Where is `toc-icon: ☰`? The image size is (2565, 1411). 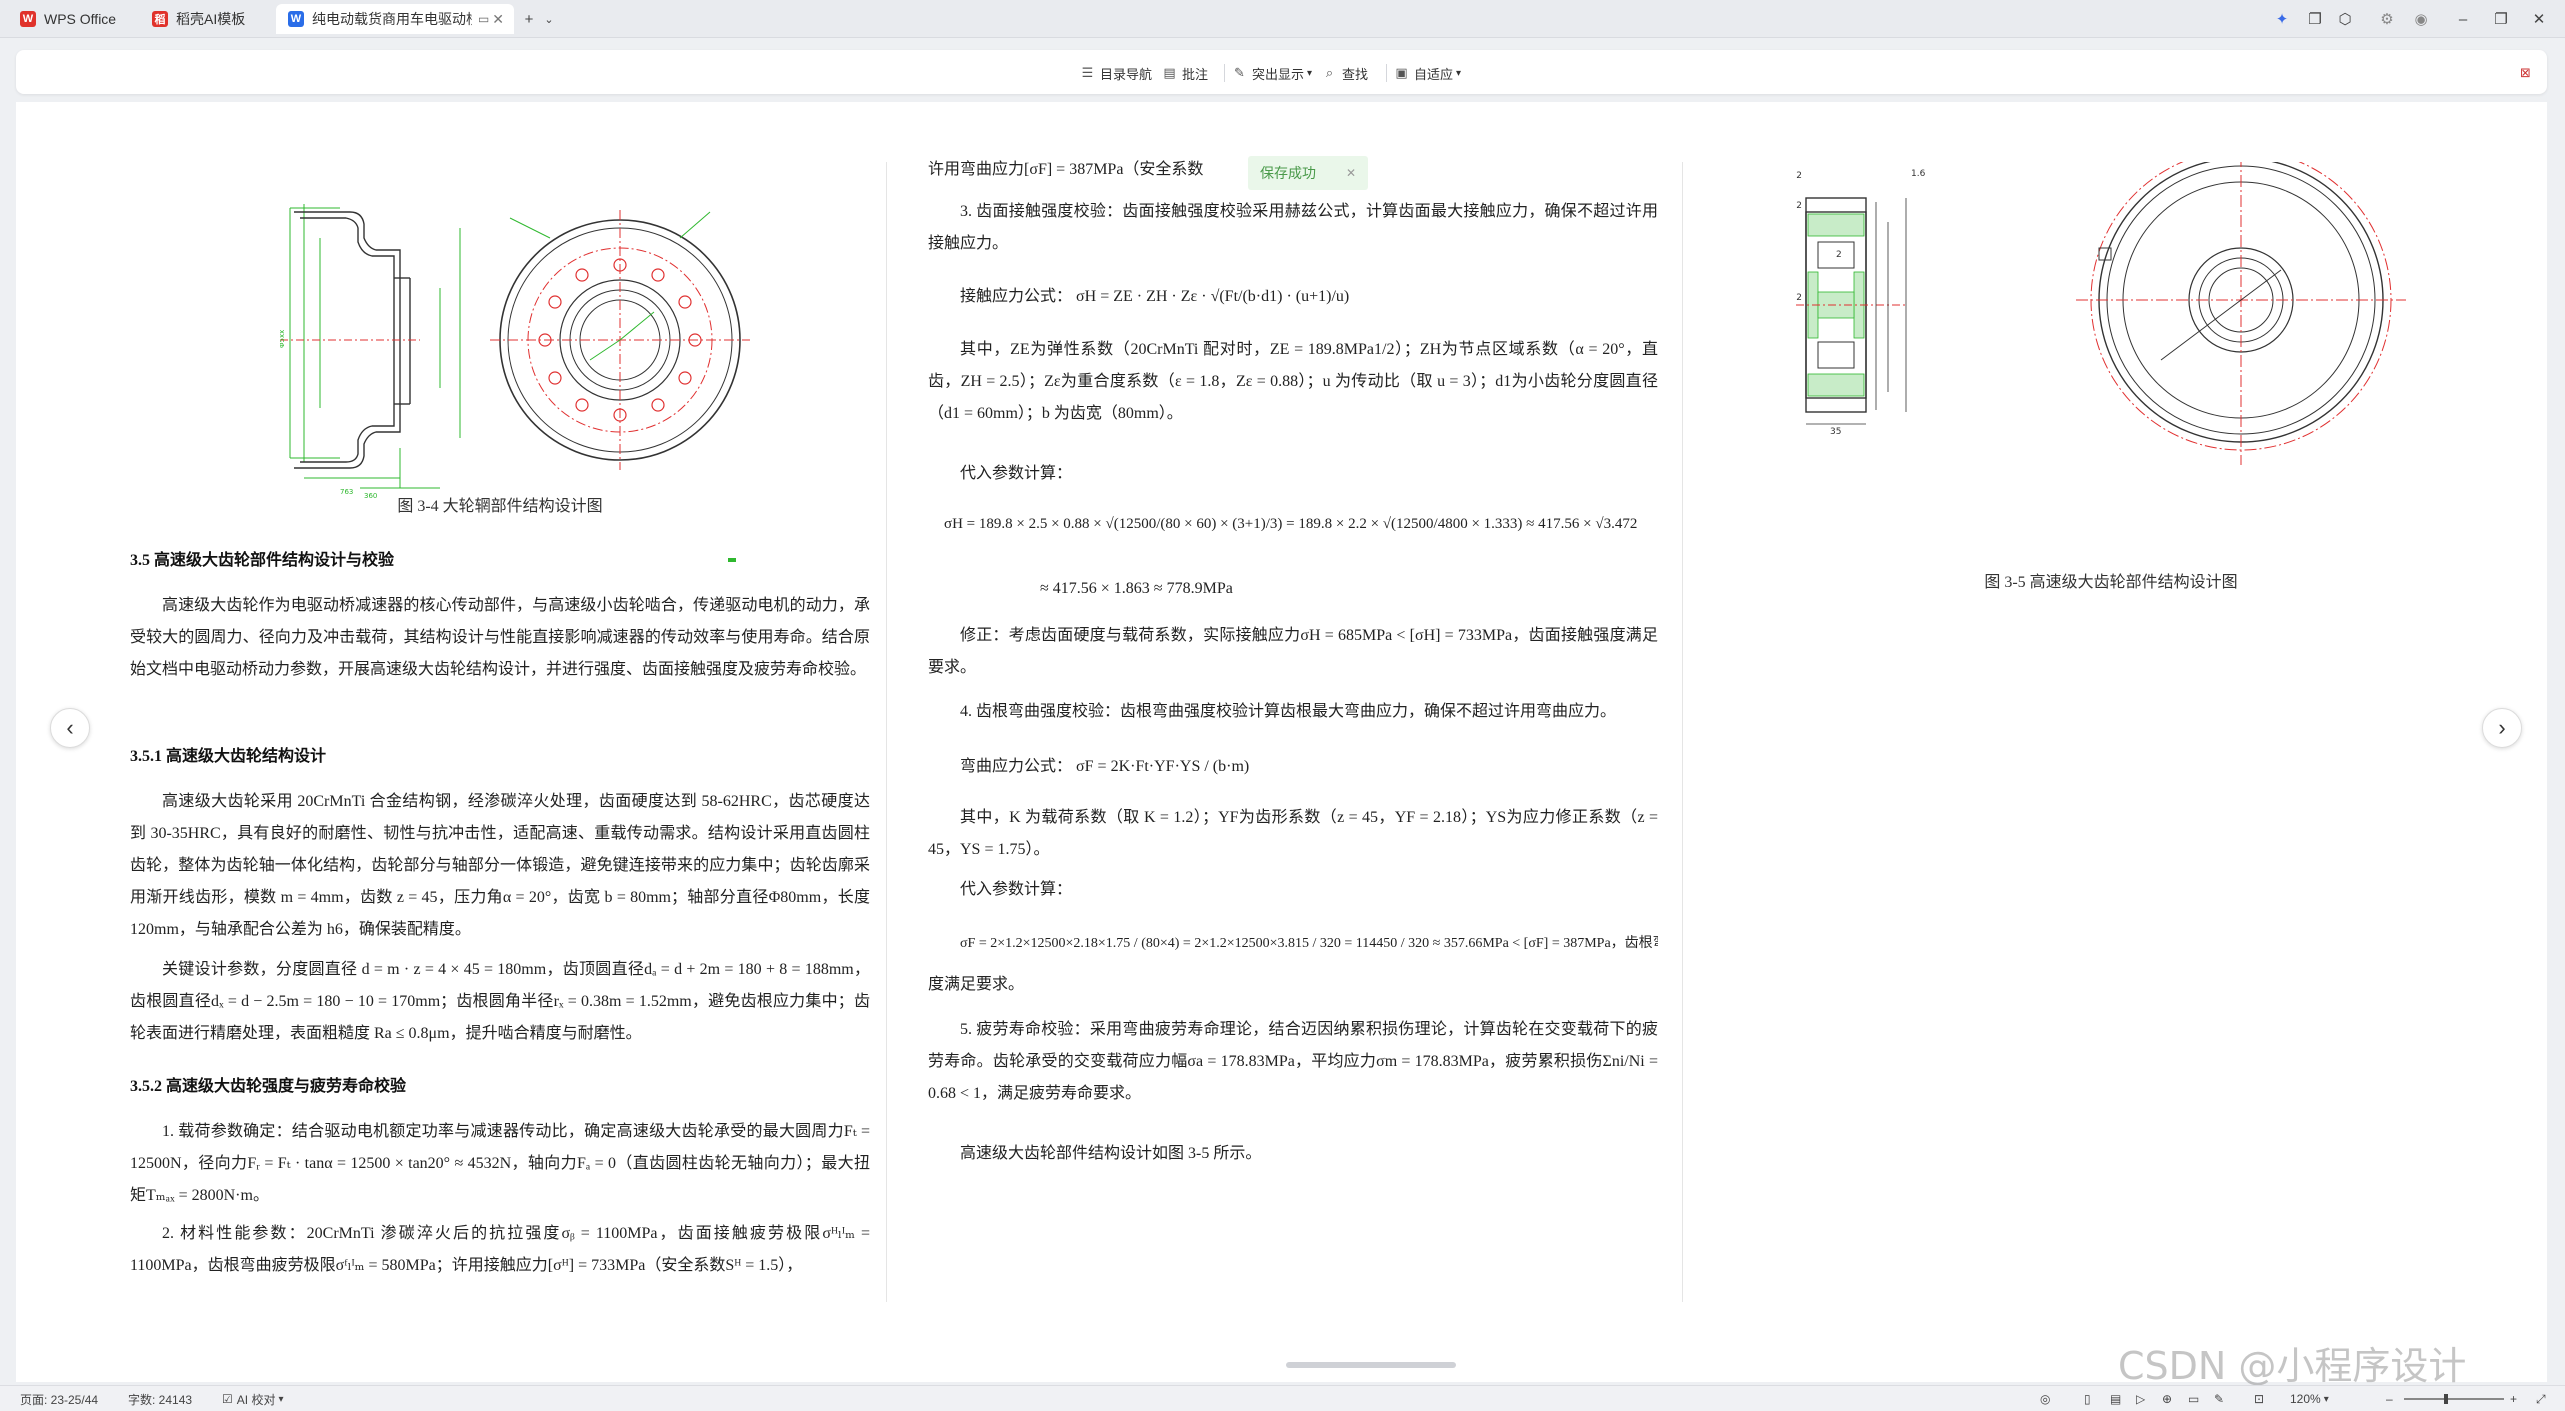
toc-icon: ☰ is located at coordinates (1087, 72).